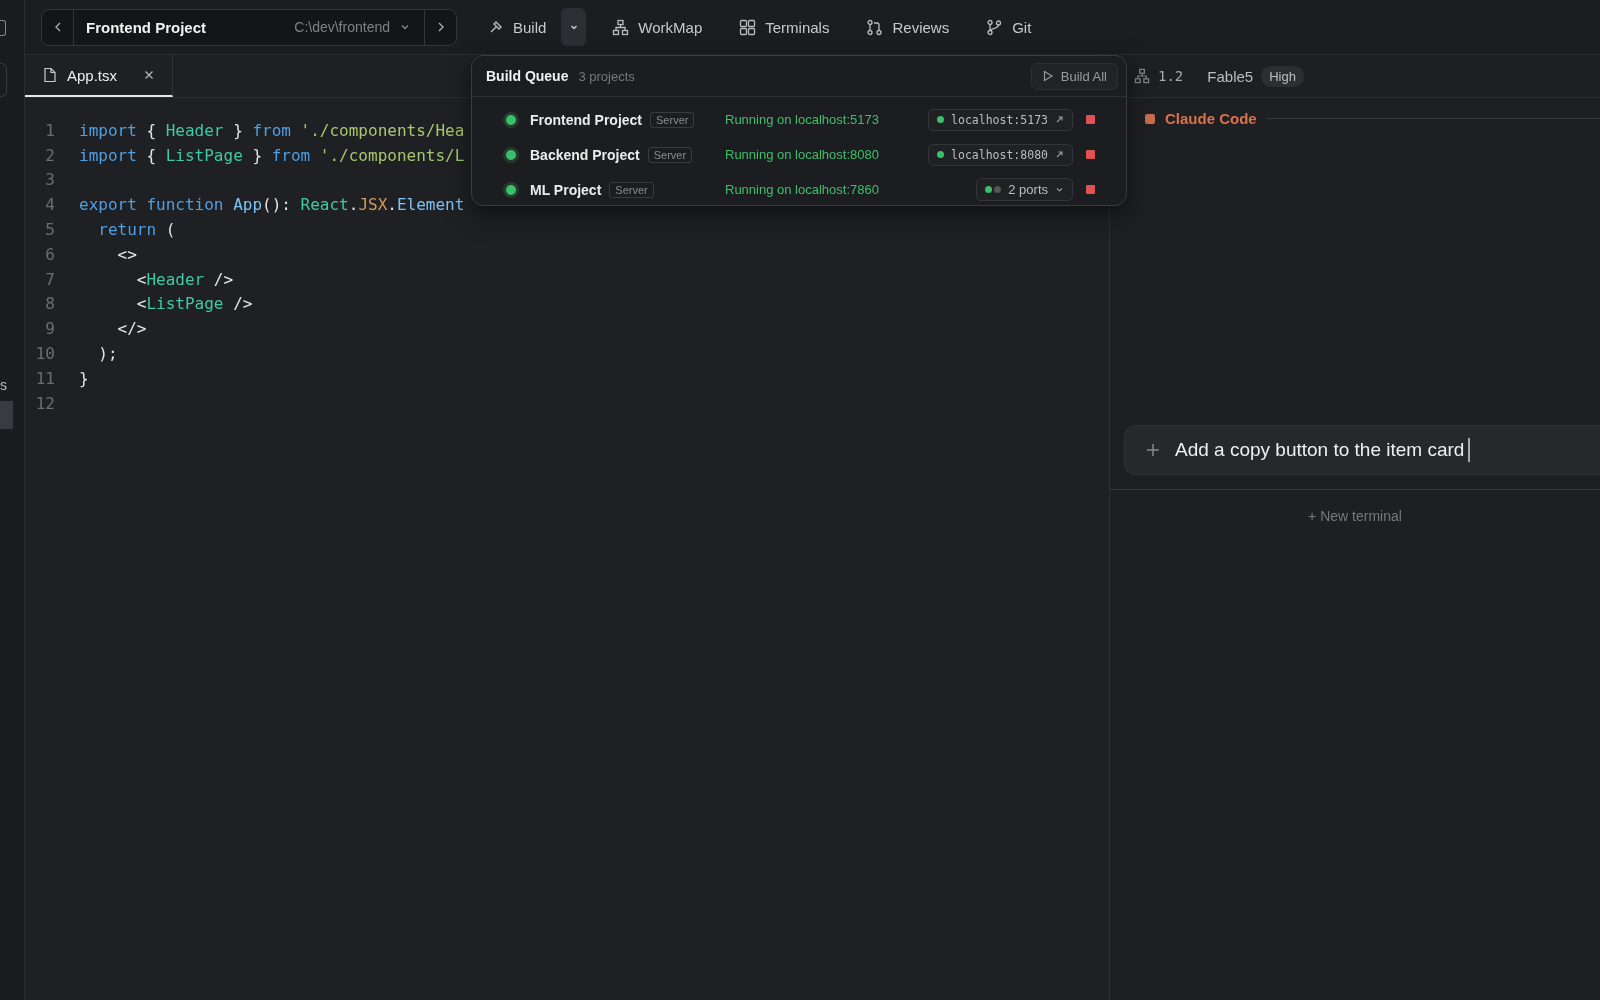 The image size is (1600, 1000). Describe the element at coordinates (6, 415) in the screenshot. I see `sidebar-item` at that location.